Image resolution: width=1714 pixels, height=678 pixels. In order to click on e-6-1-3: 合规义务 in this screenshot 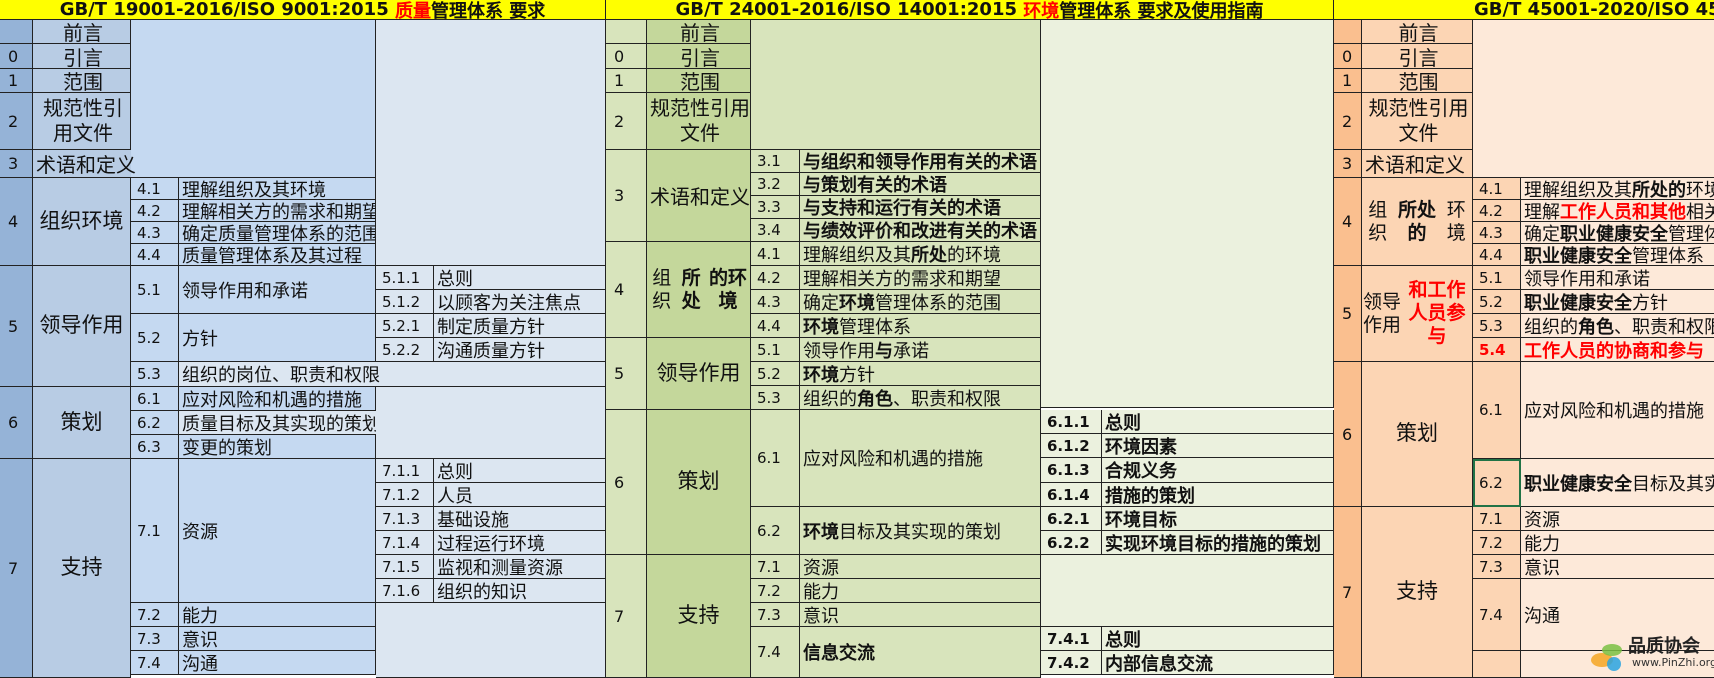, I will do `click(1218, 470)`.